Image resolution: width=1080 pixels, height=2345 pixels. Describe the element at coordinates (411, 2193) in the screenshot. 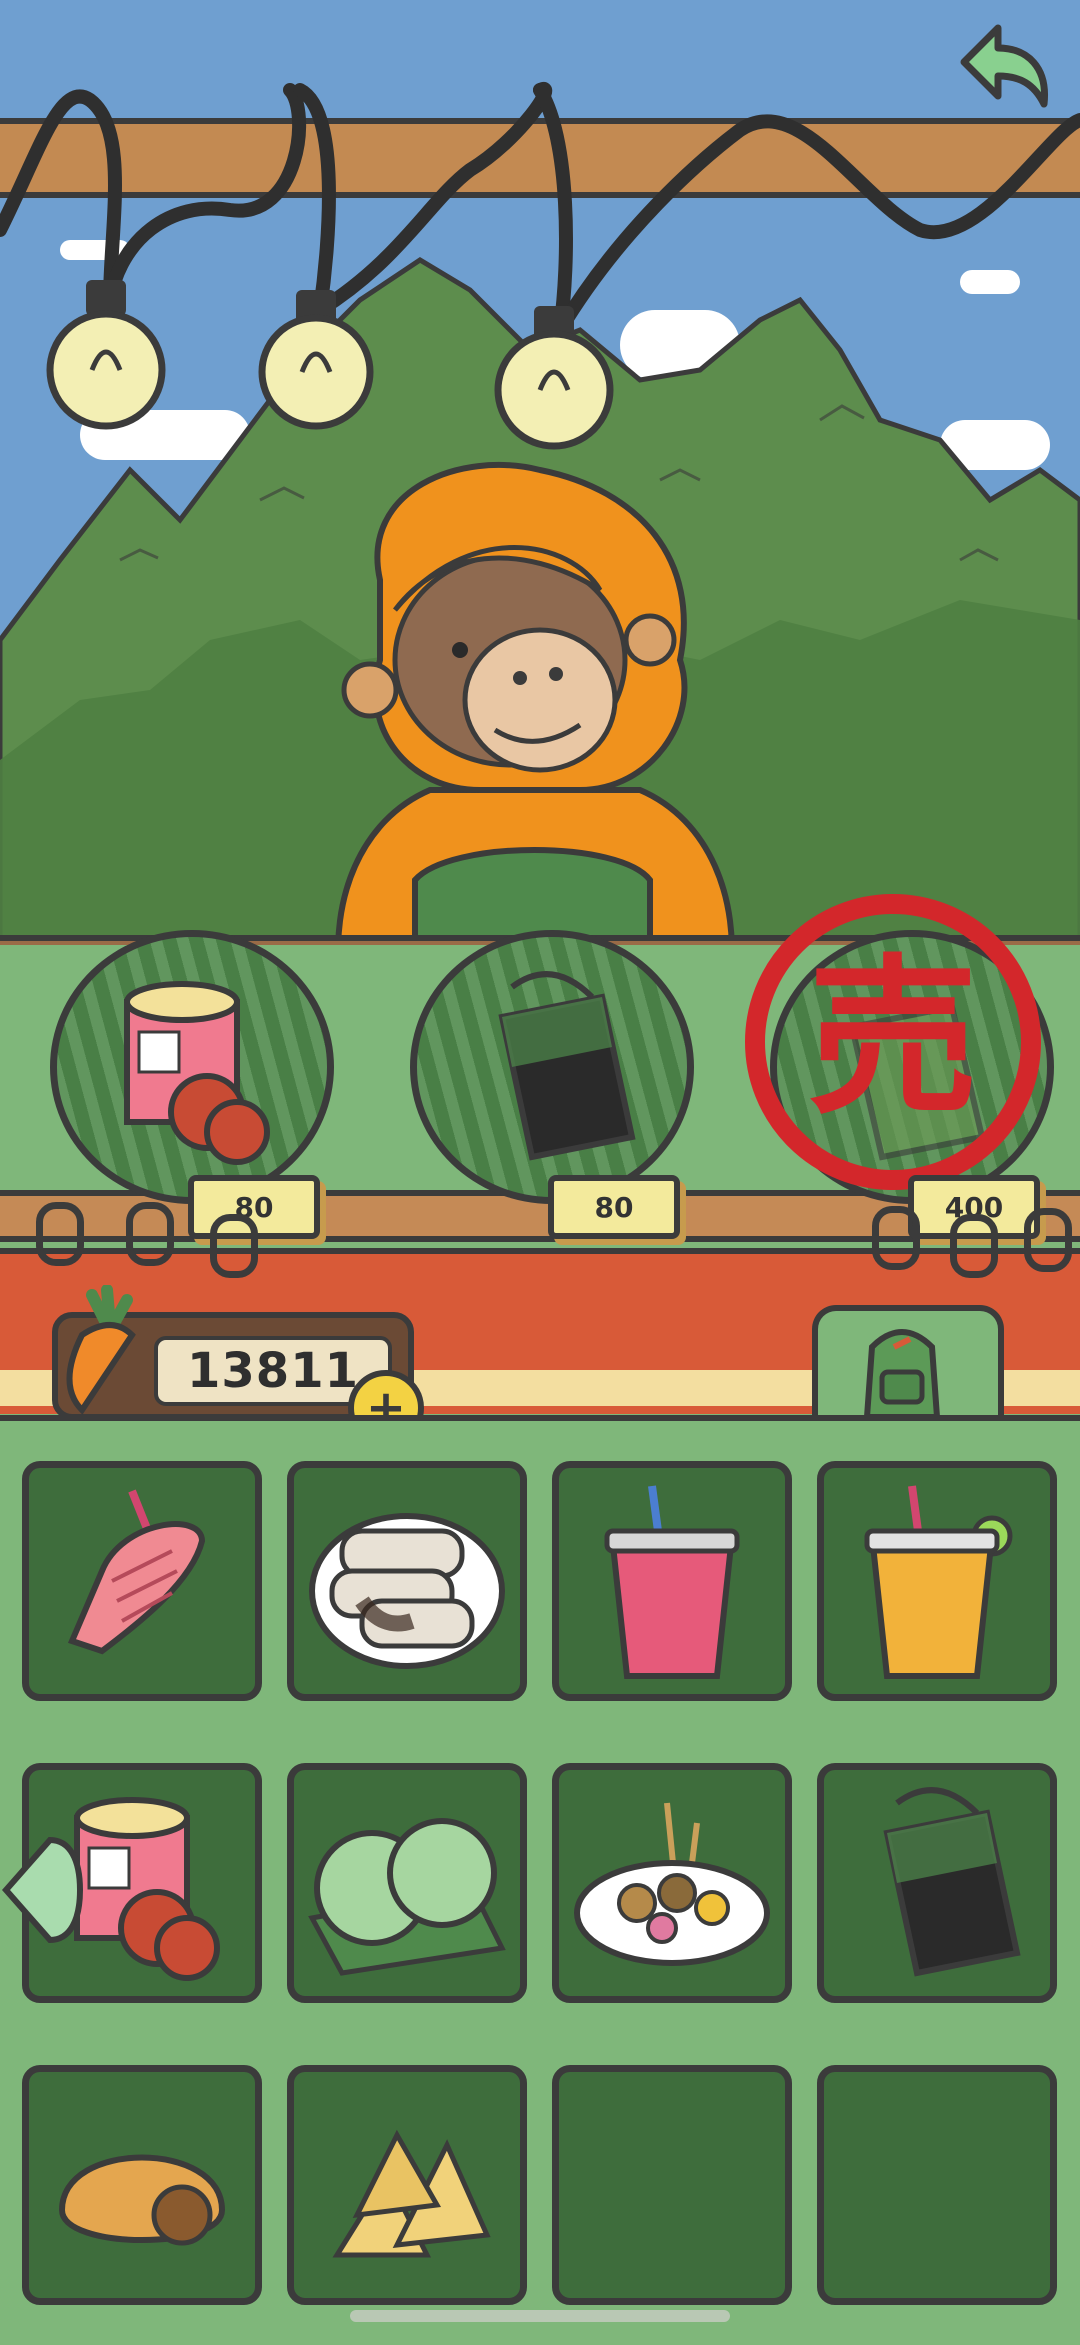

I see `samosas-icon` at that location.